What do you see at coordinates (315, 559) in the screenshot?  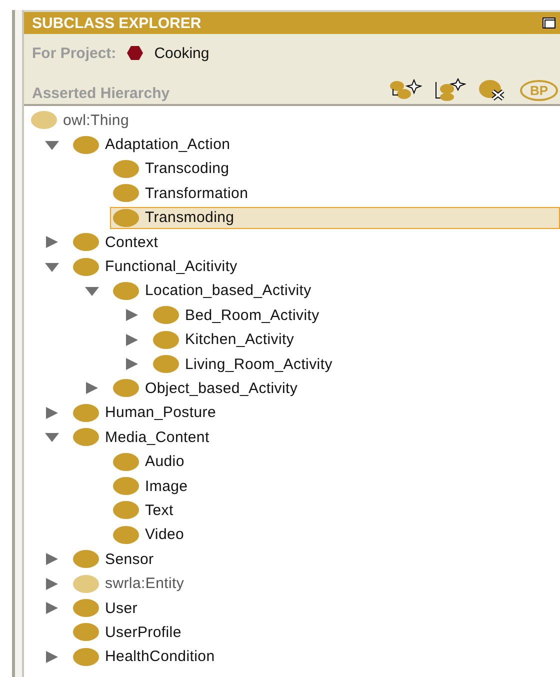 I see `tree-item: Sensor` at bounding box center [315, 559].